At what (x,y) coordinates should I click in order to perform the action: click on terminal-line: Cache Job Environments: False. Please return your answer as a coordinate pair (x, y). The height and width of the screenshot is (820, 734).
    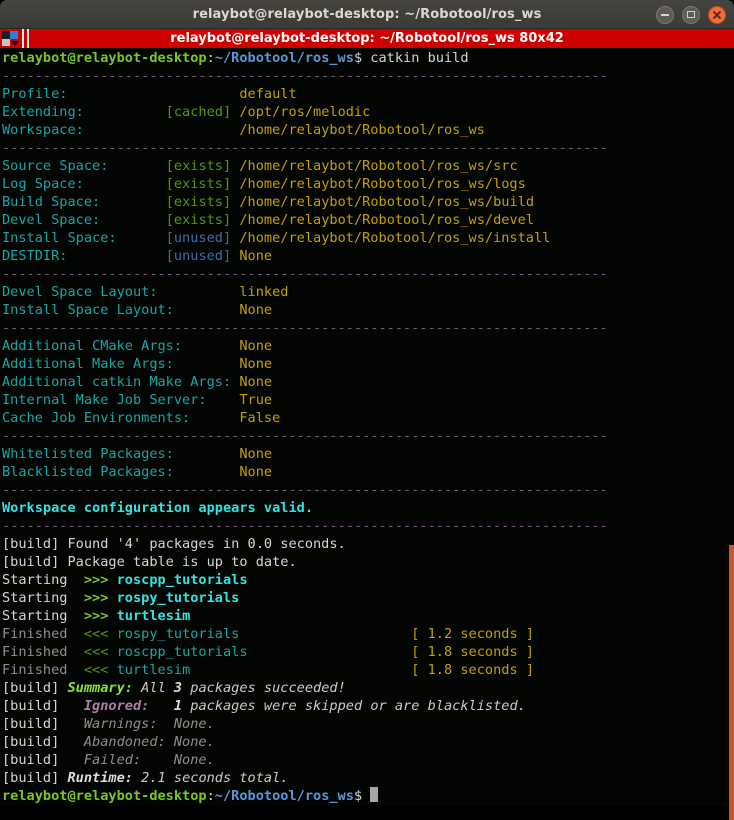
    Looking at the image, I should click on (141, 418).